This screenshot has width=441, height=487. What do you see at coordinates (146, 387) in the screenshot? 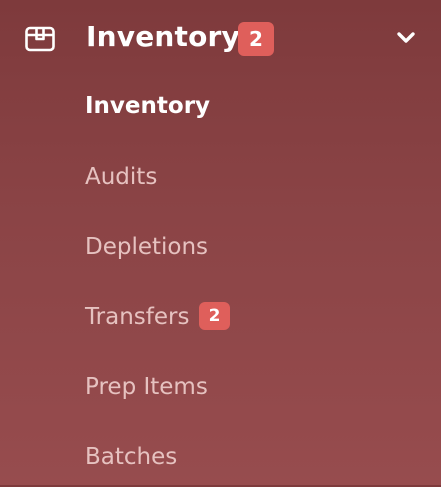
I see `sidebar-item-label: Prep Items` at bounding box center [146, 387].